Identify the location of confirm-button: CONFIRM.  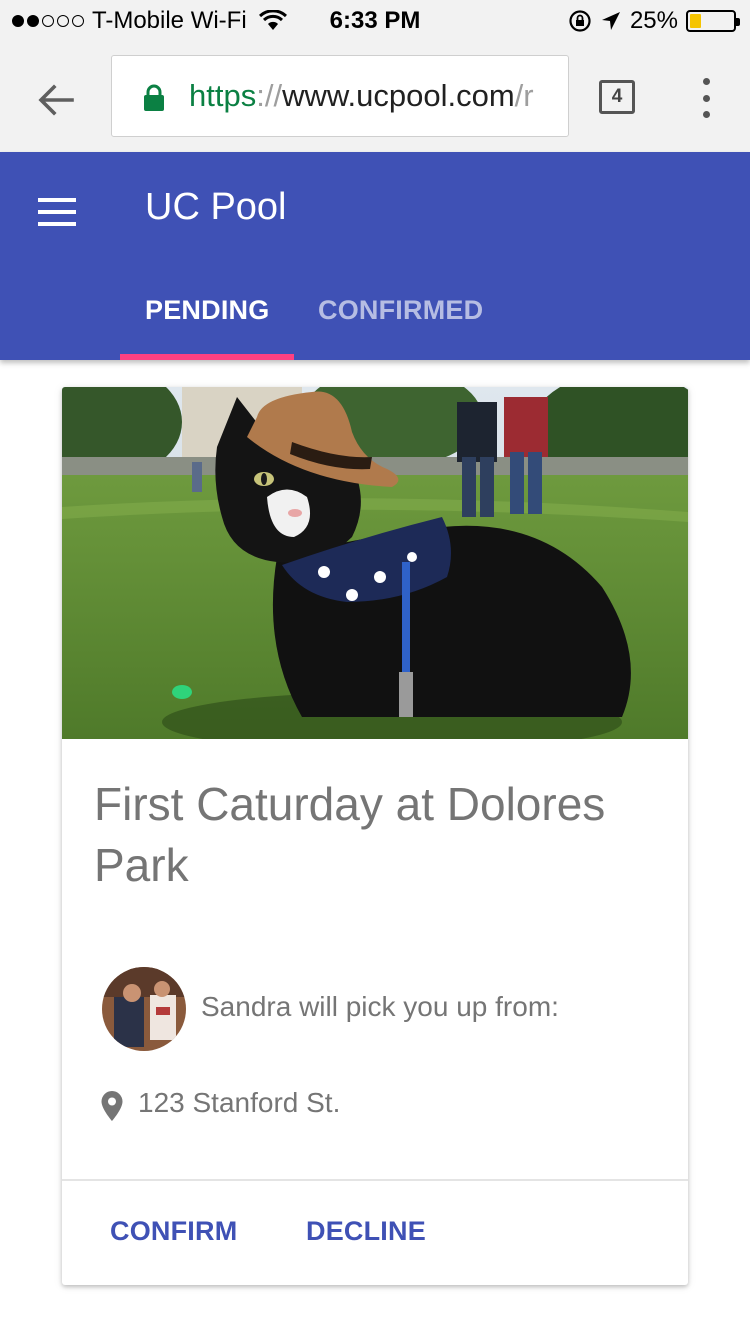
(173, 1231).